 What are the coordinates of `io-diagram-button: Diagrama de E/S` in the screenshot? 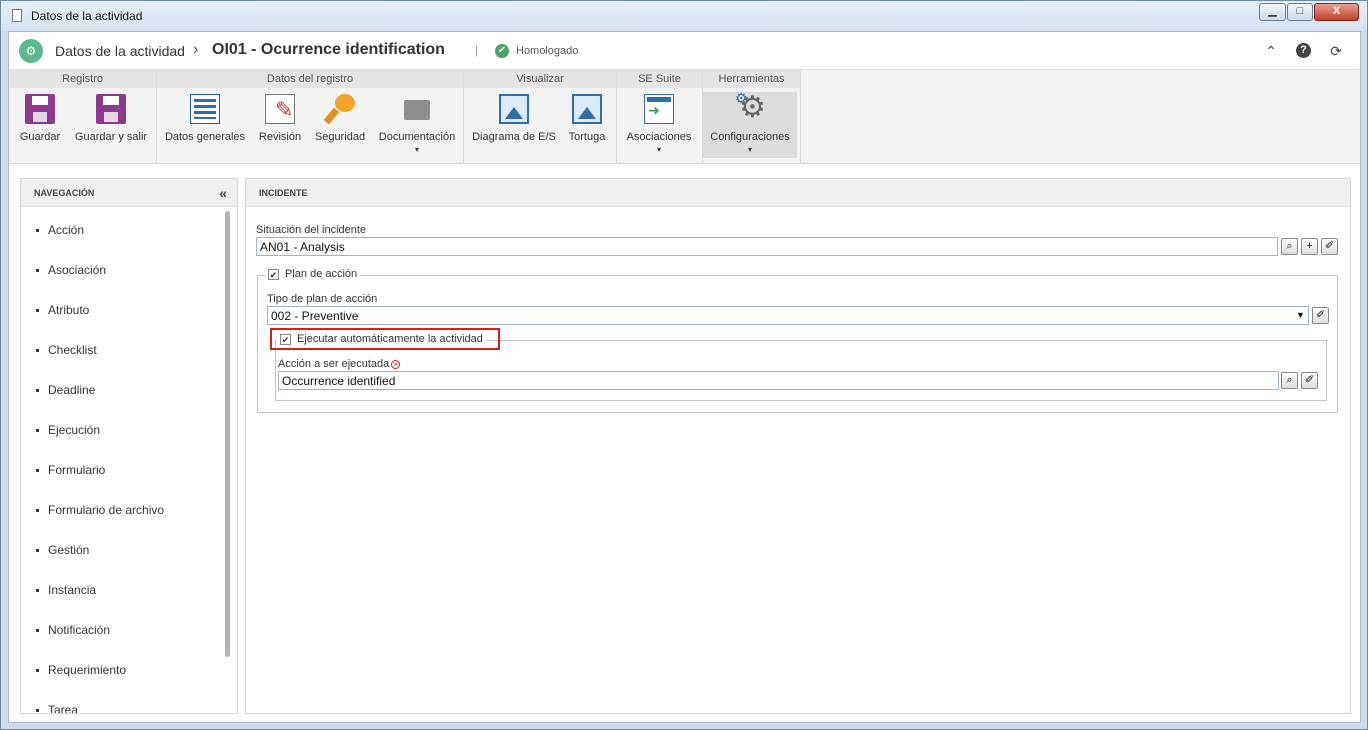 It's located at (514, 125).